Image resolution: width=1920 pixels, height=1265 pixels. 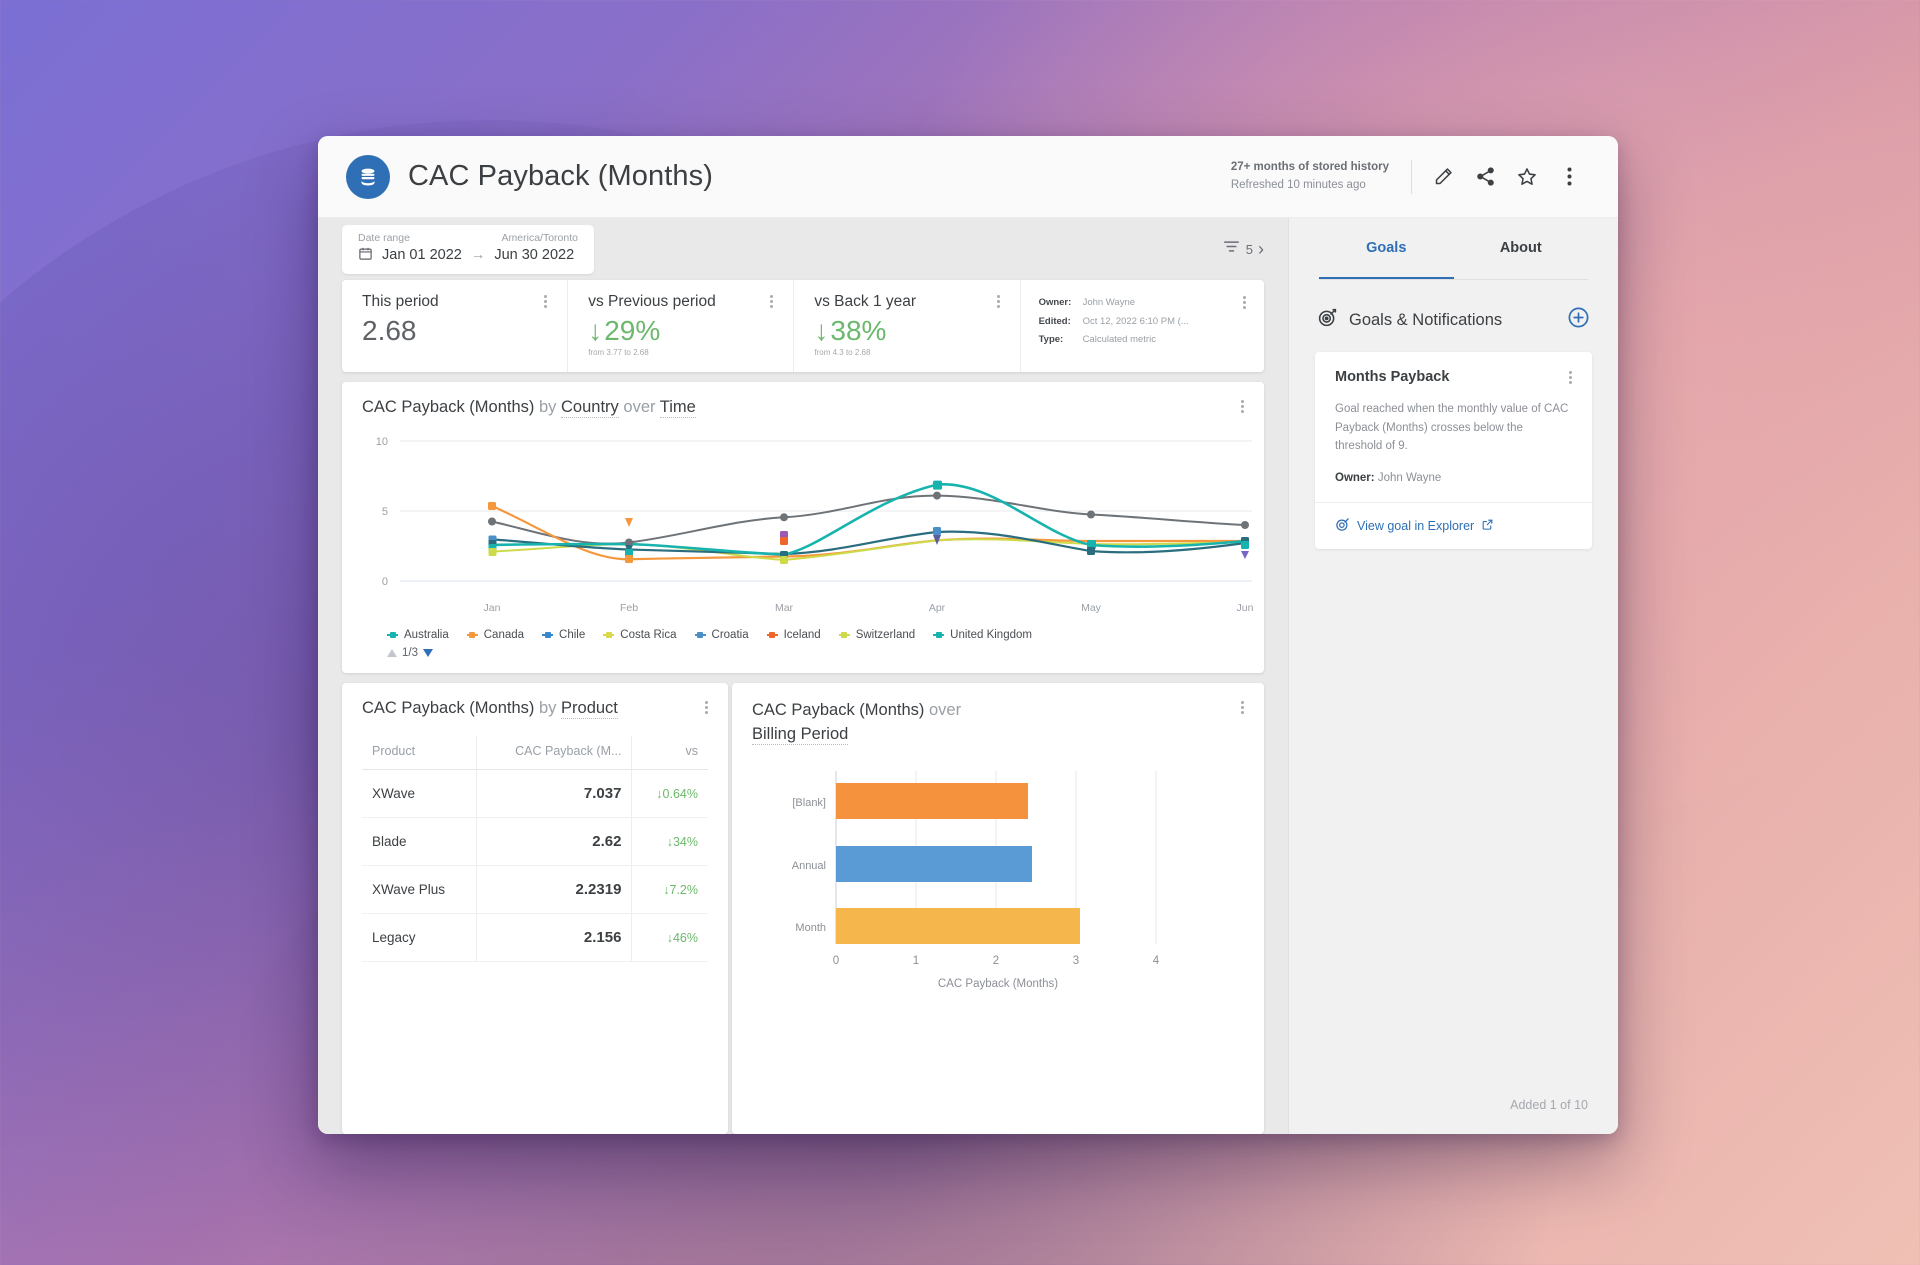 What do you see at coordinates (652, 301) in the screenshot?
I see `kpi-label: vs Previous period` at bounding box center [652, 301].